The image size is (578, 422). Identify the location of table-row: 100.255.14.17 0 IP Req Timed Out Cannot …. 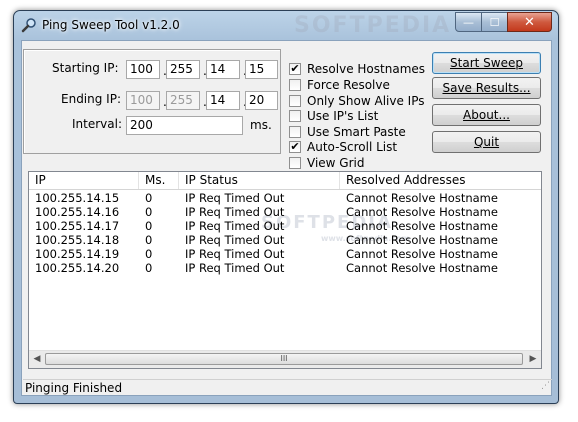
(279, 226).